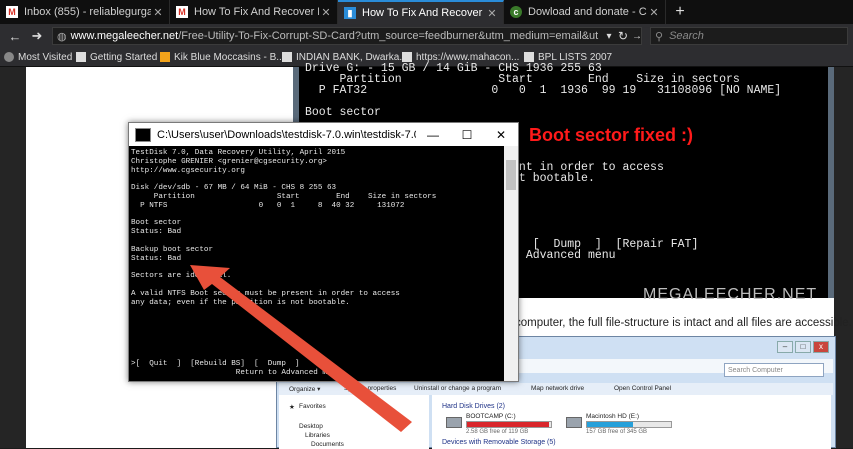 This screenshot has width=853, height=449. What do you see at coordinates (301, 348) in the screenshot?
I see `annotation-arrow` at bounding box center [301, 348].